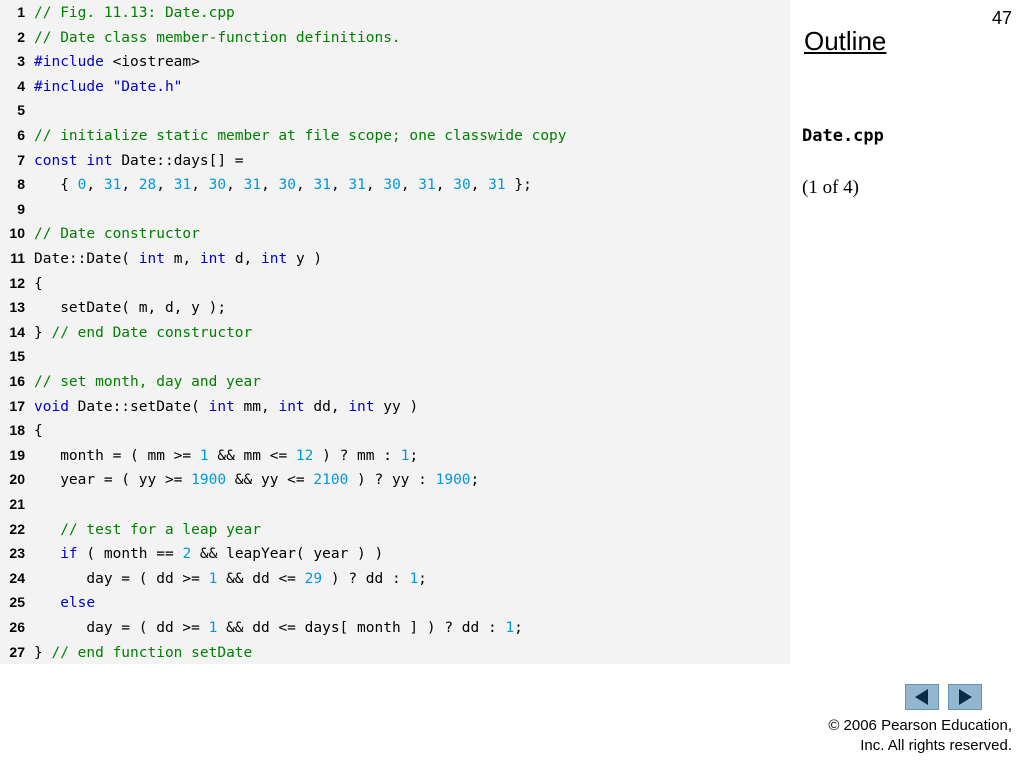  Describe the element at coordinates (395, 160) in the screenshot. I see `code-line: 7 const int Date::days[] =` at that location.